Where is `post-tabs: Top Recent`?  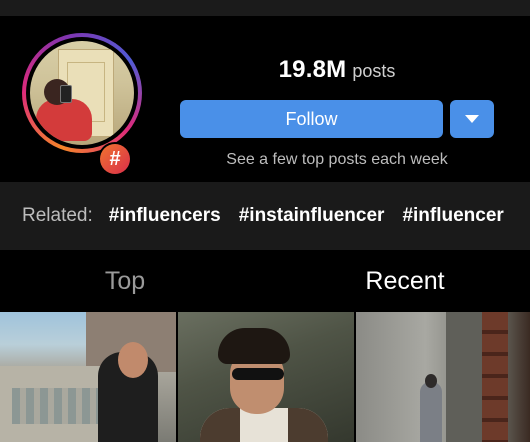 post-tabs: Top Recent is located at coordinates (265, 281).